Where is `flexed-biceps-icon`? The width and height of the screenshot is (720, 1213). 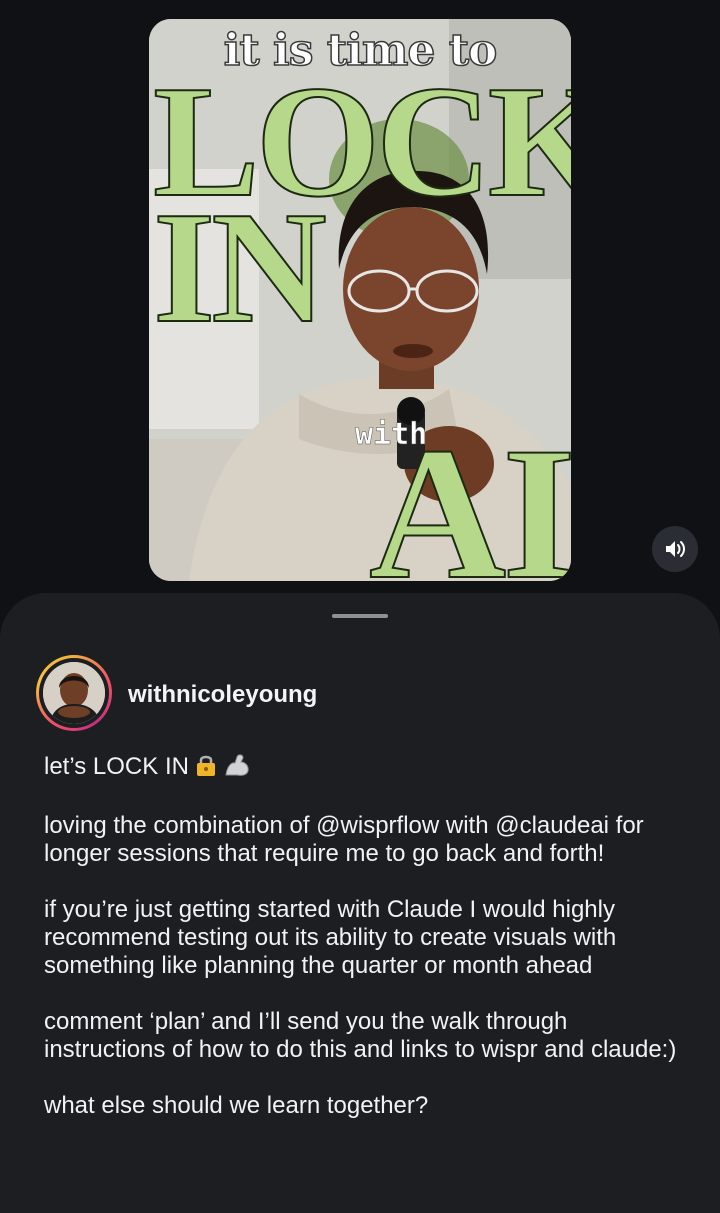
flexed-biceps-icon is located at coordinates (237, 768).